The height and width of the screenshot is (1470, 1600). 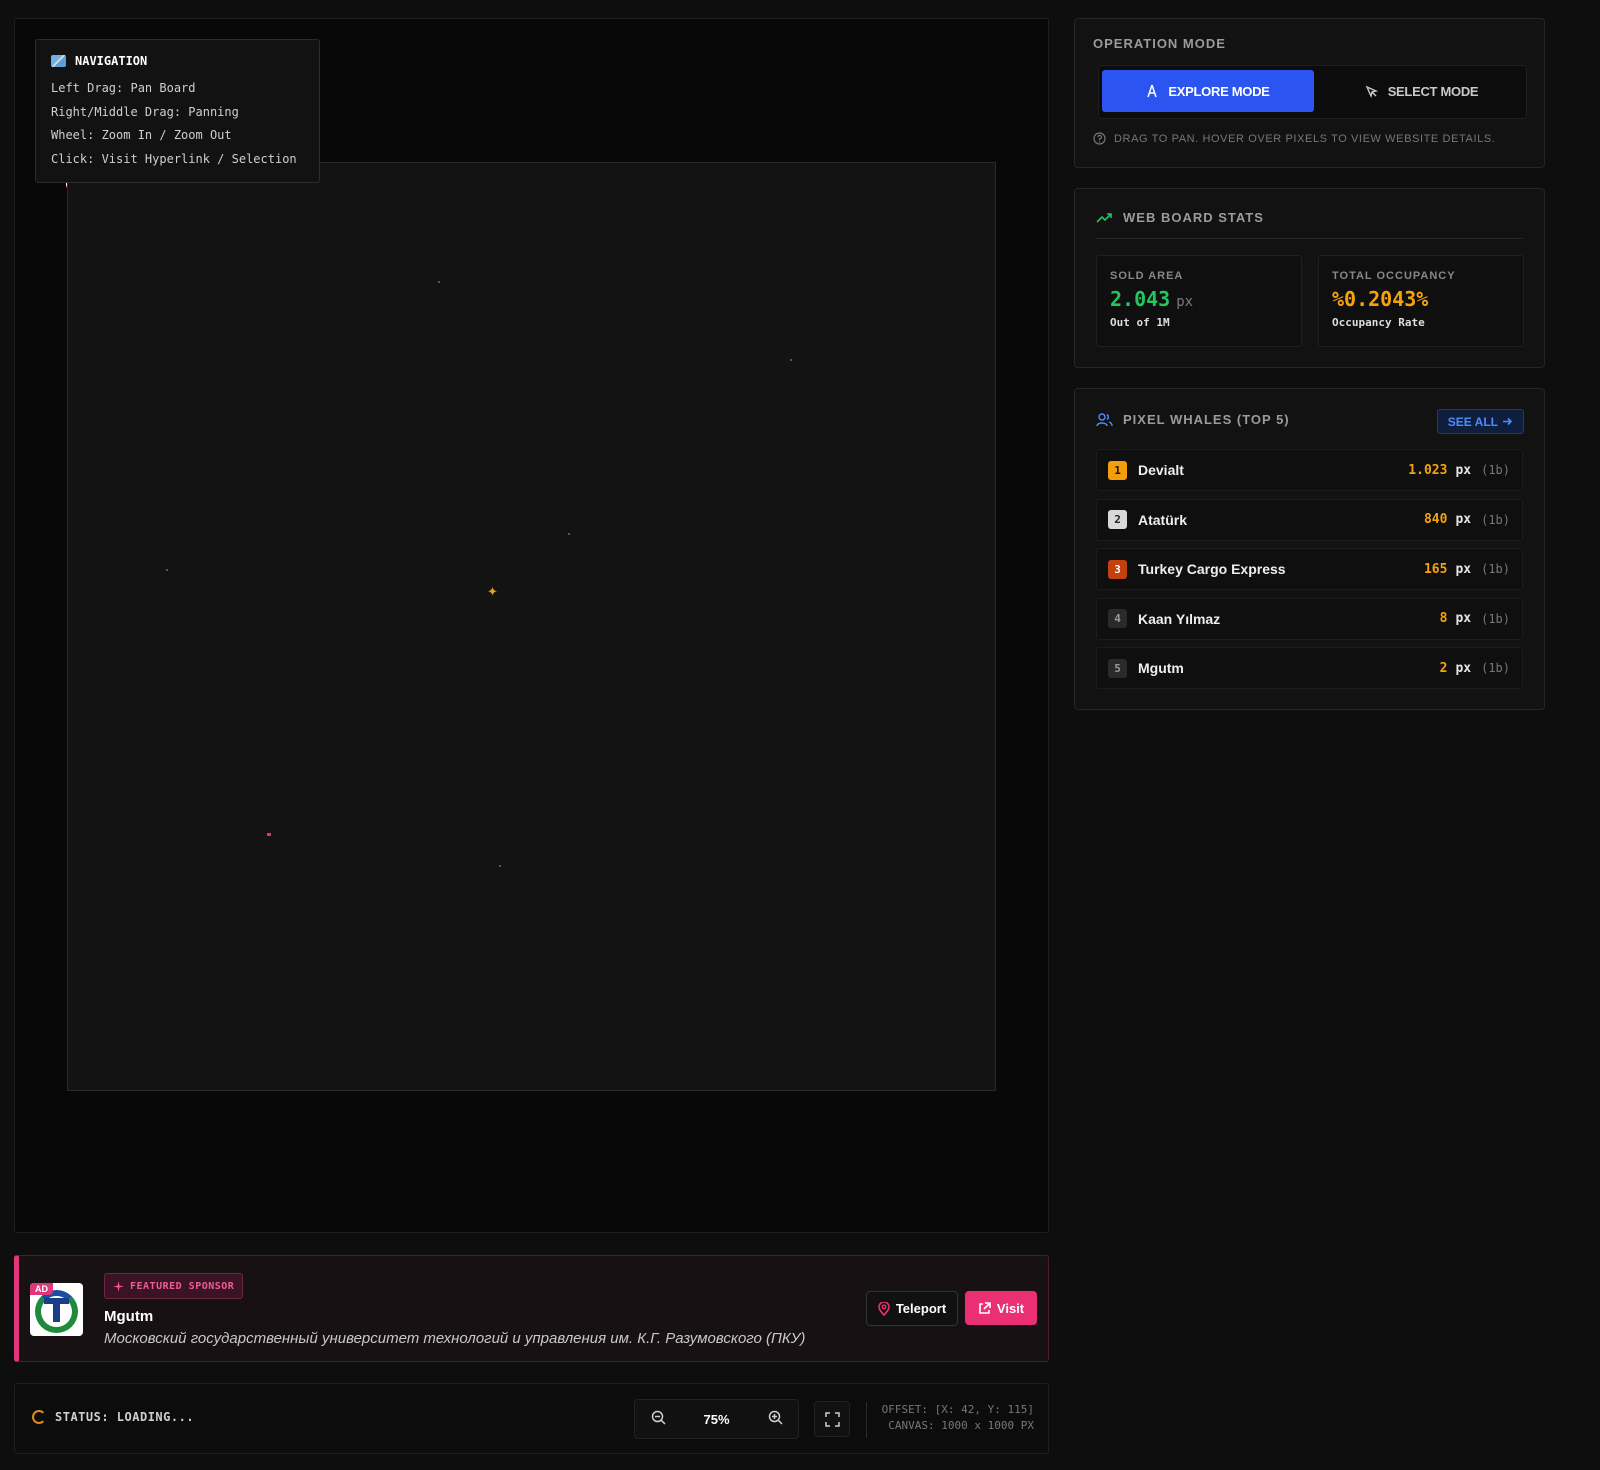 I want to click on offset-readout: OFFSET: [X: 42, Y: 115], so click(x=957, y=1409).